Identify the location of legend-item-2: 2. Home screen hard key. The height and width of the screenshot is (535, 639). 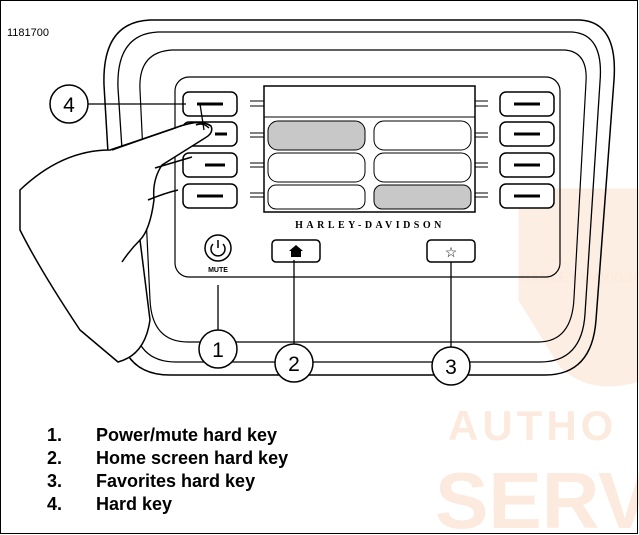
(167, 458).